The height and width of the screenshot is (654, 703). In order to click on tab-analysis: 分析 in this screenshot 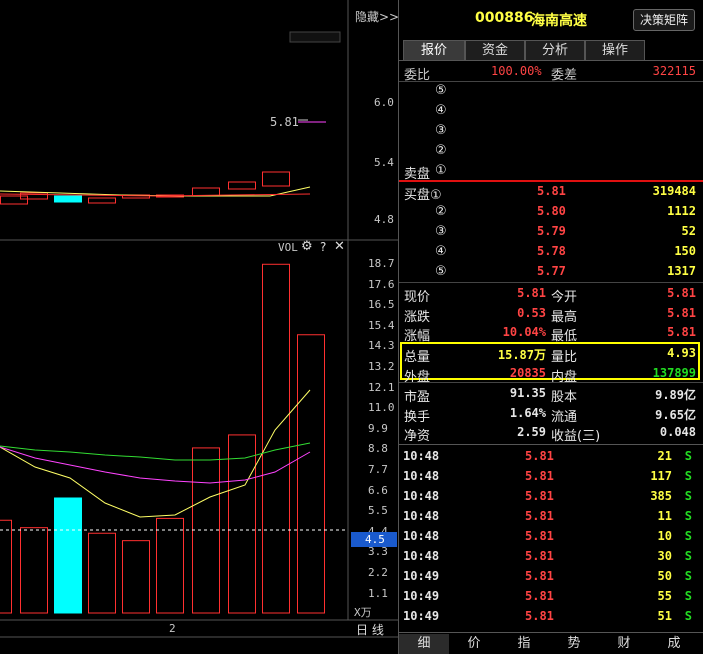, I will do `click(555, 50)`.